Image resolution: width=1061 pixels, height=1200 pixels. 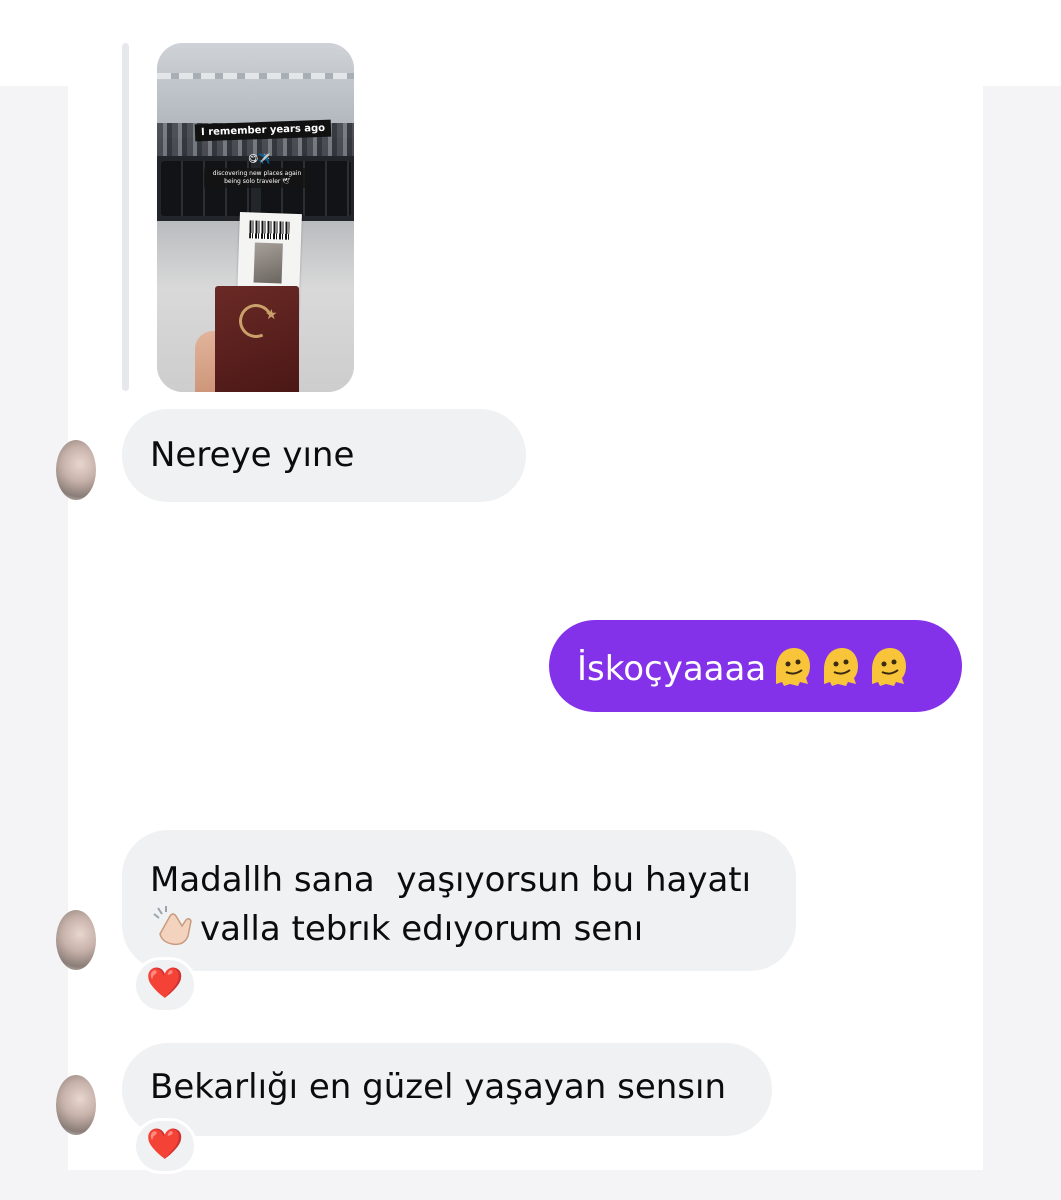 What do you see at coordinates (438, 1087) in the screenshot?
I see `message-text: Bekarlığı en güzel yaşayan sensın` at bounding box center [438, 1087].